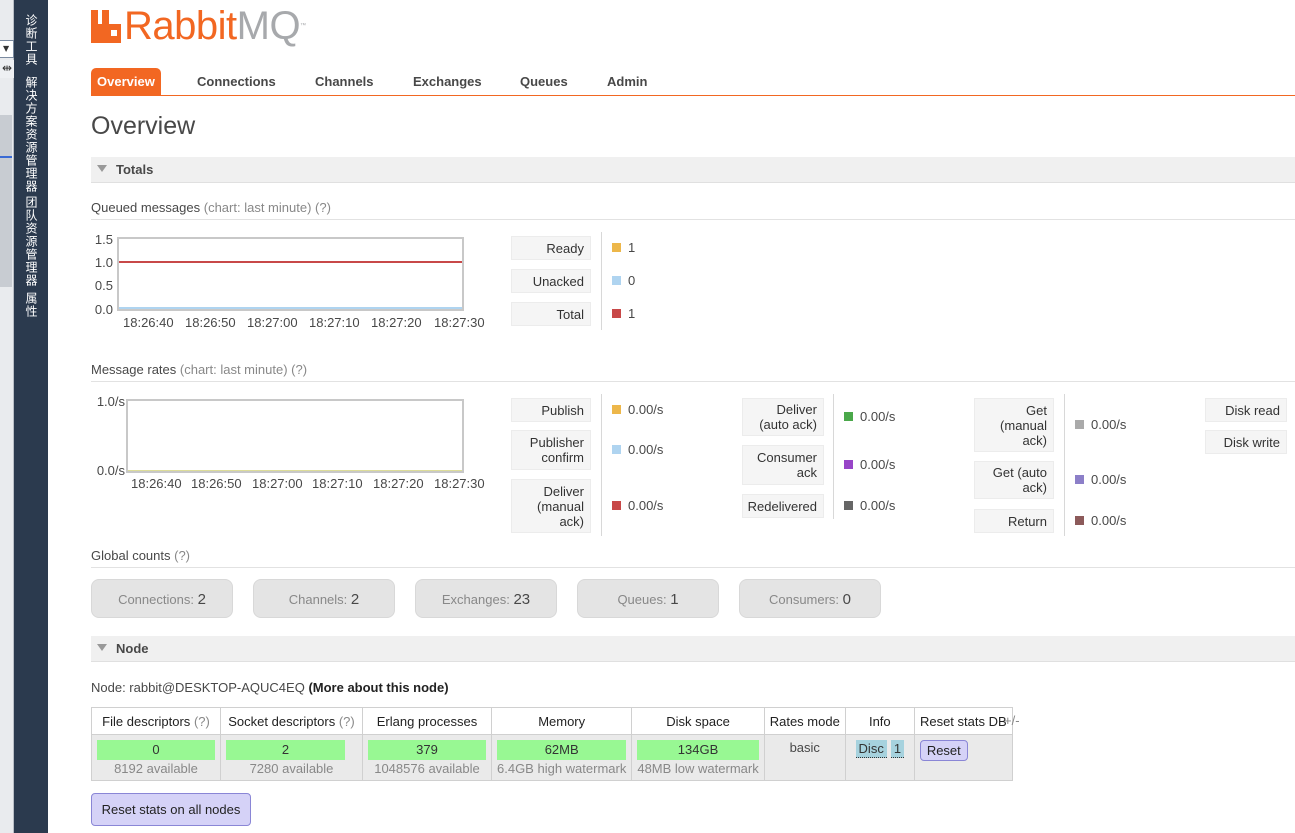 Image resolution: width=1295 pixels, height=833 pixels. Describe the element at coordinates (135, 169) in the screenshot. I see `totals-section-title: Totals` at that location.